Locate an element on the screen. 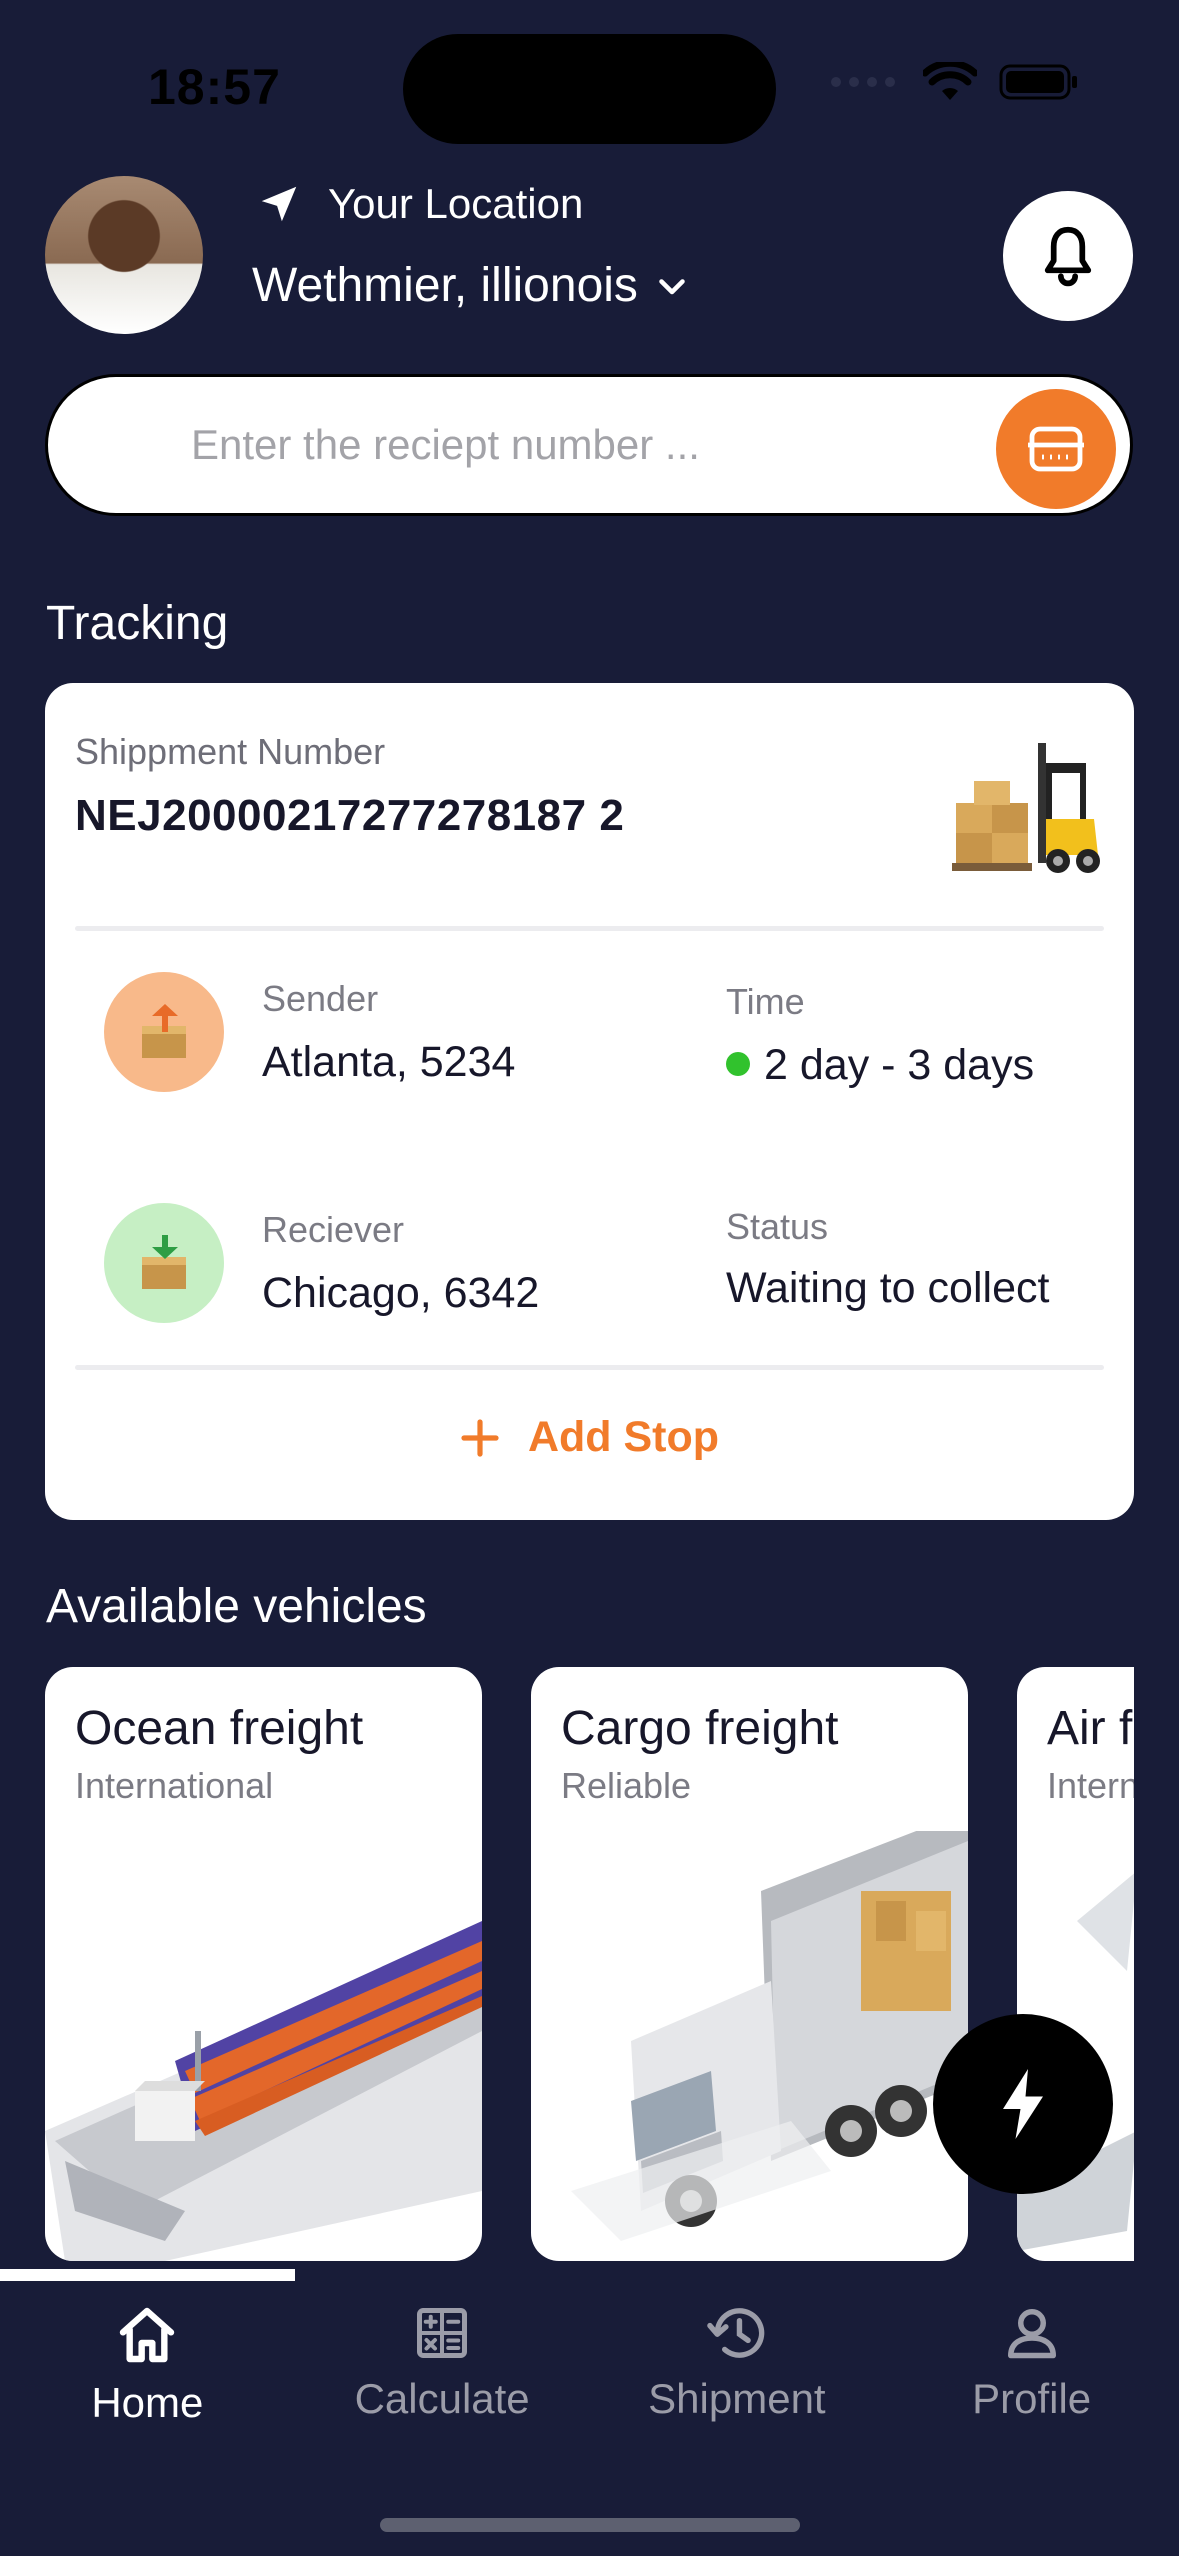 This screenshot has height=2556, width=1179. receipt-search-bar is located at coordinates (589, 445).